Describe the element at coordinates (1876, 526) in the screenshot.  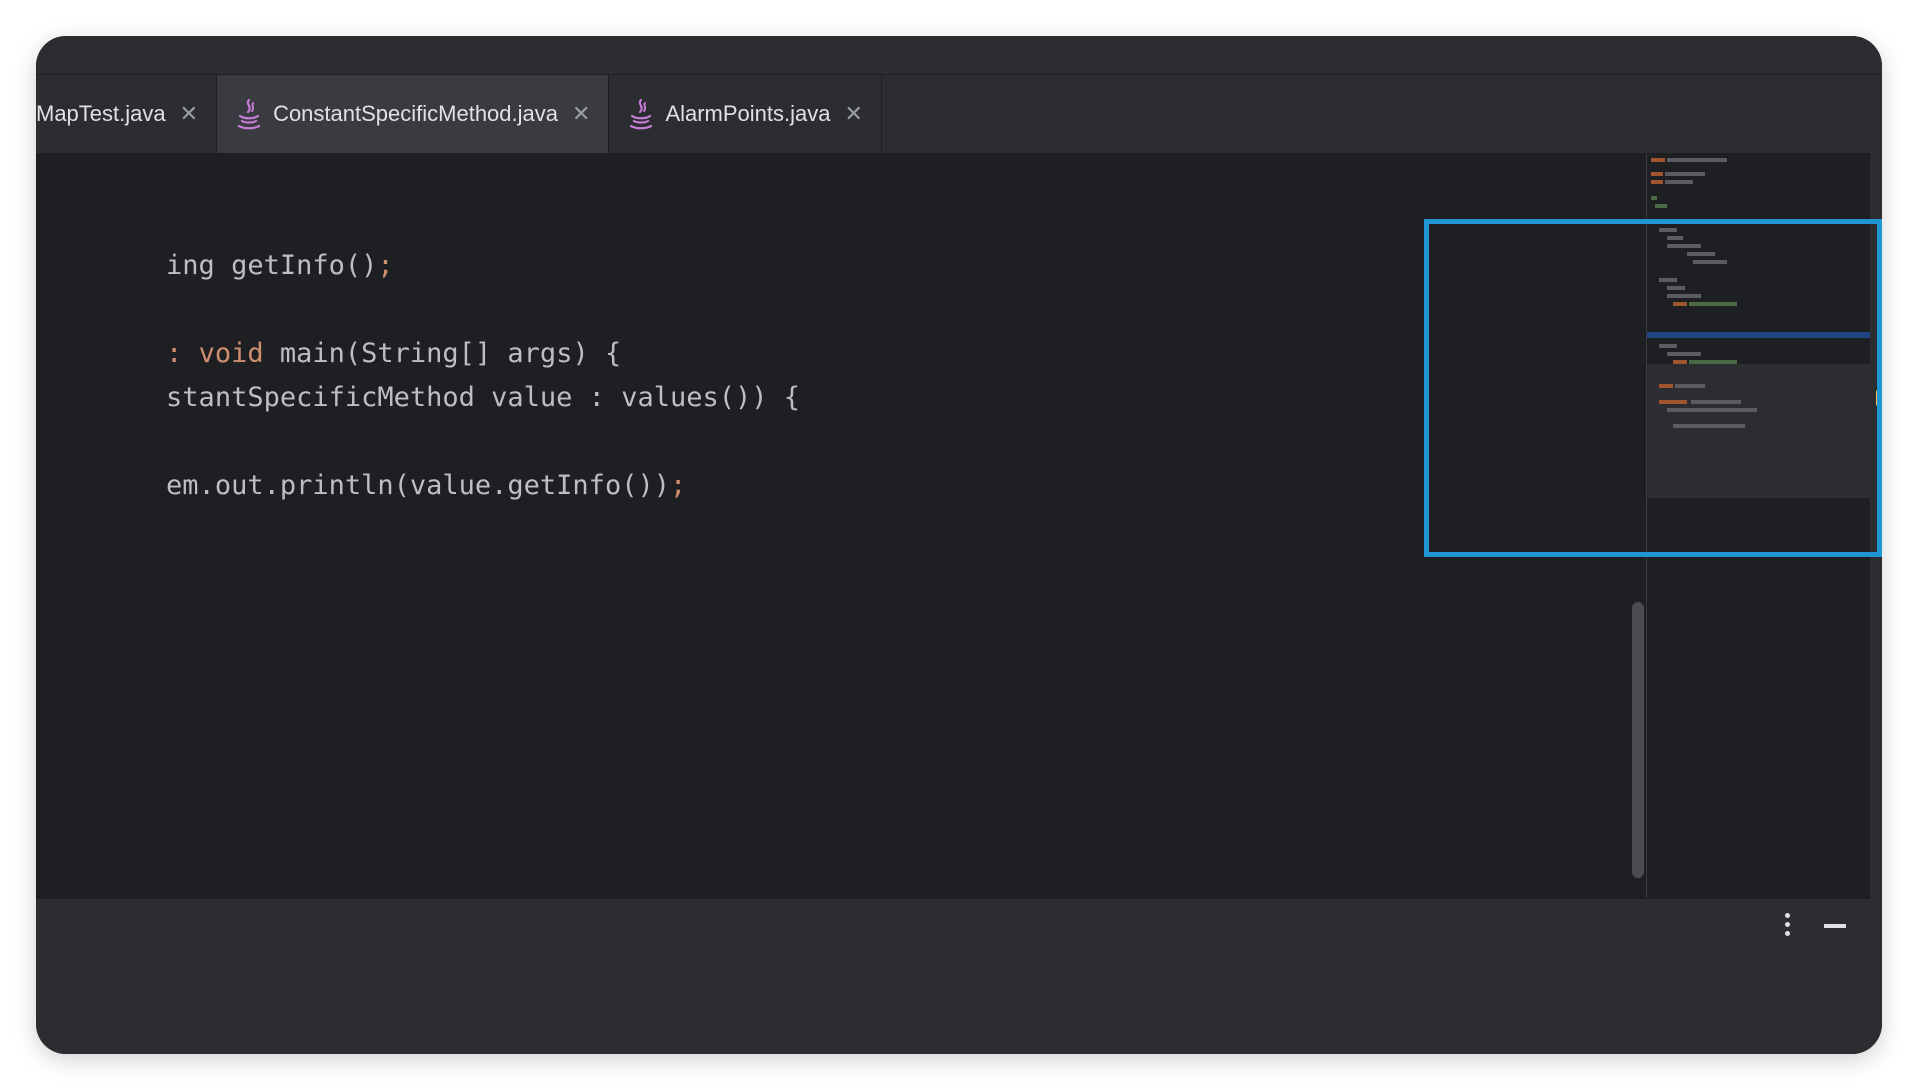
I see `error-stripe` at that location.